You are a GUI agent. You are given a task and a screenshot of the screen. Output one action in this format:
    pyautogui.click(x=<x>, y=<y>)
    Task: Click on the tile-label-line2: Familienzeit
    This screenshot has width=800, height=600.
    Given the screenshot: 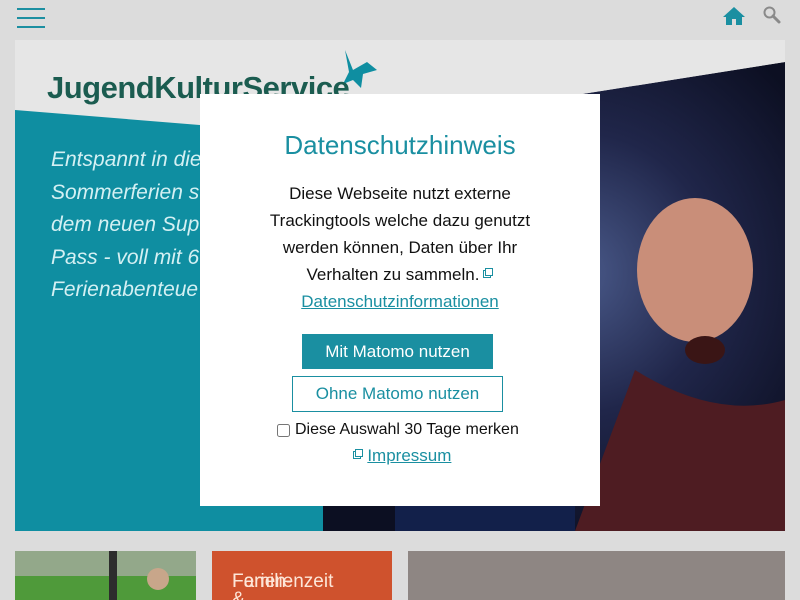 What is the action you would take?
    pyautogui.click(x=283, y=581)
    